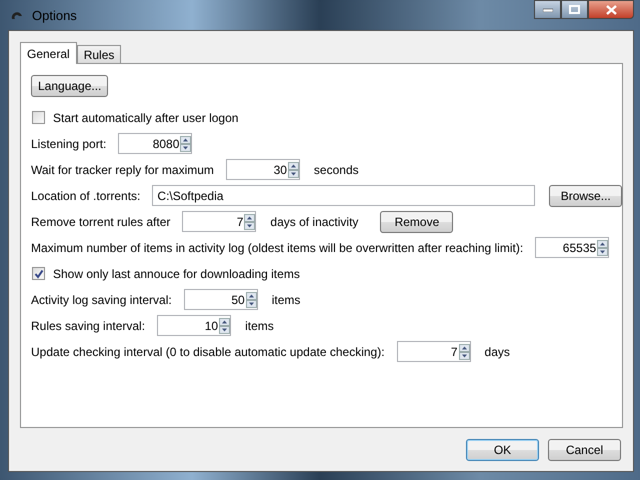 The width and height of the screenshot is (640, 480). Describe the element at coordinates (263, 169) in the screenshot. I see `number-spinner: 30` at that location.